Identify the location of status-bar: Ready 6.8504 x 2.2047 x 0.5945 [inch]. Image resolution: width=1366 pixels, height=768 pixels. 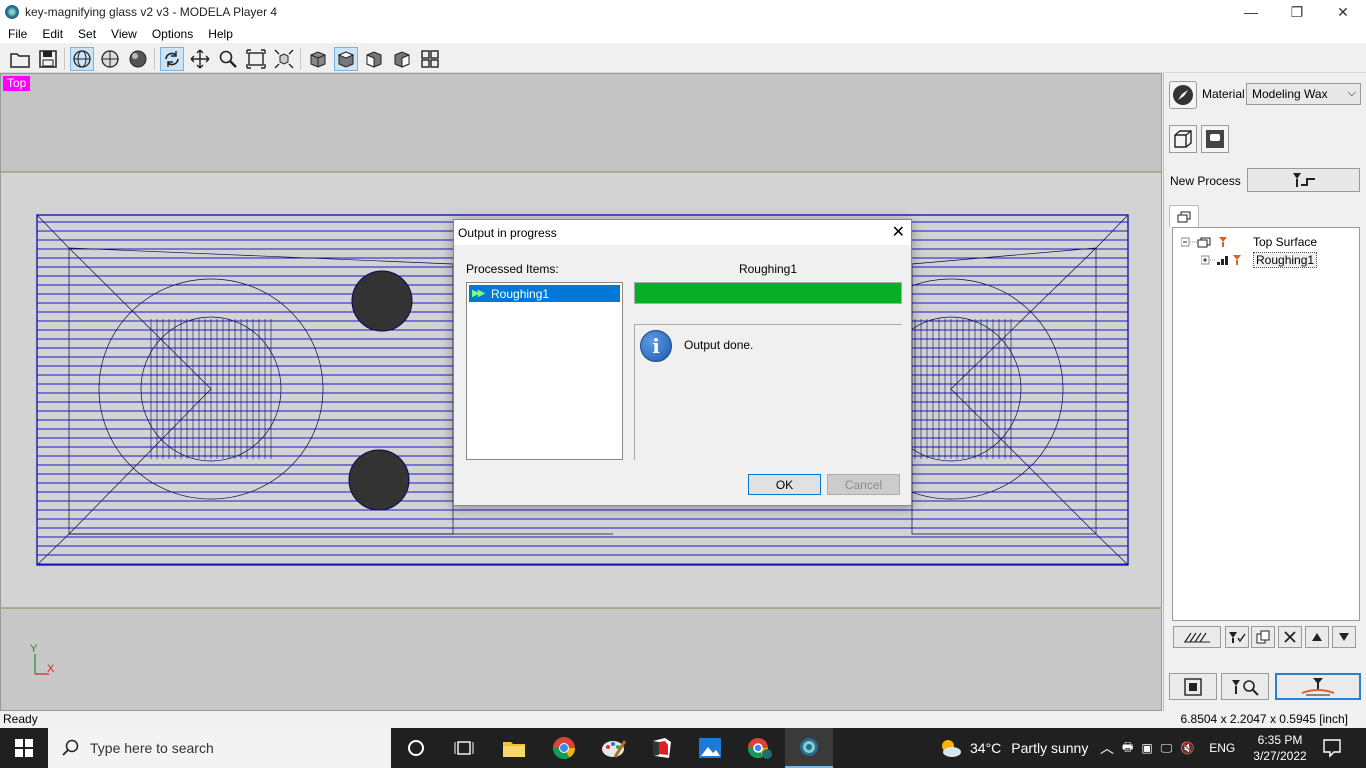
(683, 719).